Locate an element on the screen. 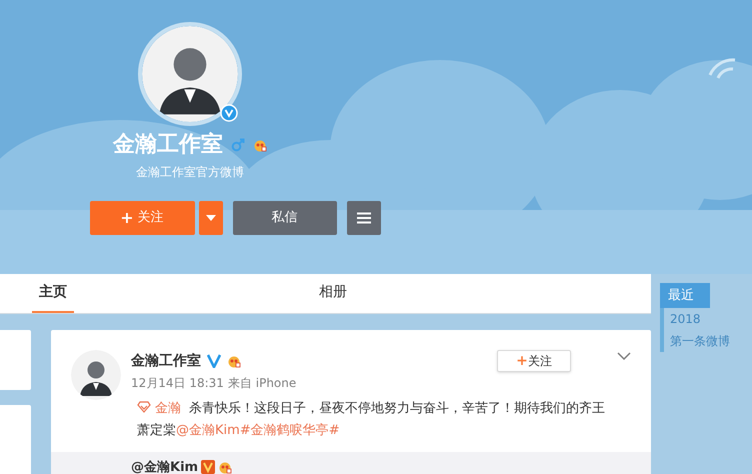 The height and width of the screenshot is (474, 752). timeline-item: 最近 is located at coordinates (685, 295).